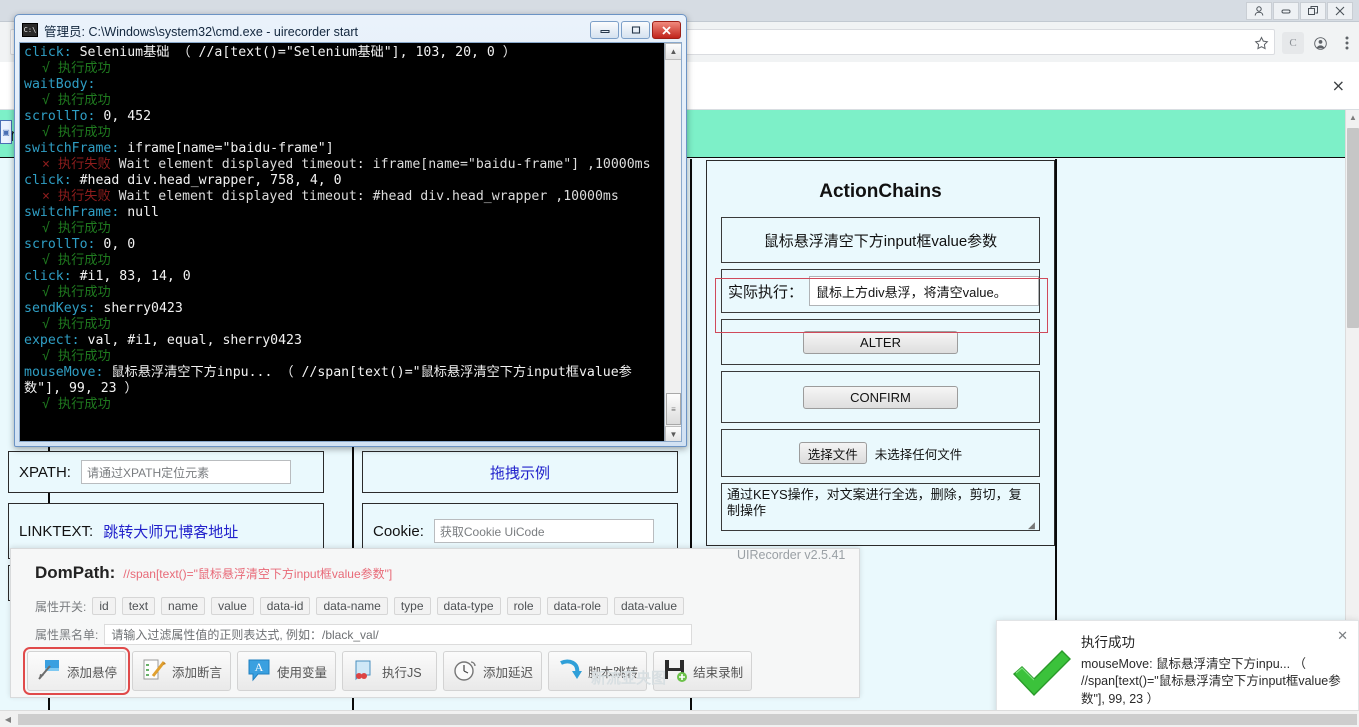 This screenshot has height=727, width=1359. I want to click on cmd-line-value: #i1, 83, 14, 0, so click(131, 276).